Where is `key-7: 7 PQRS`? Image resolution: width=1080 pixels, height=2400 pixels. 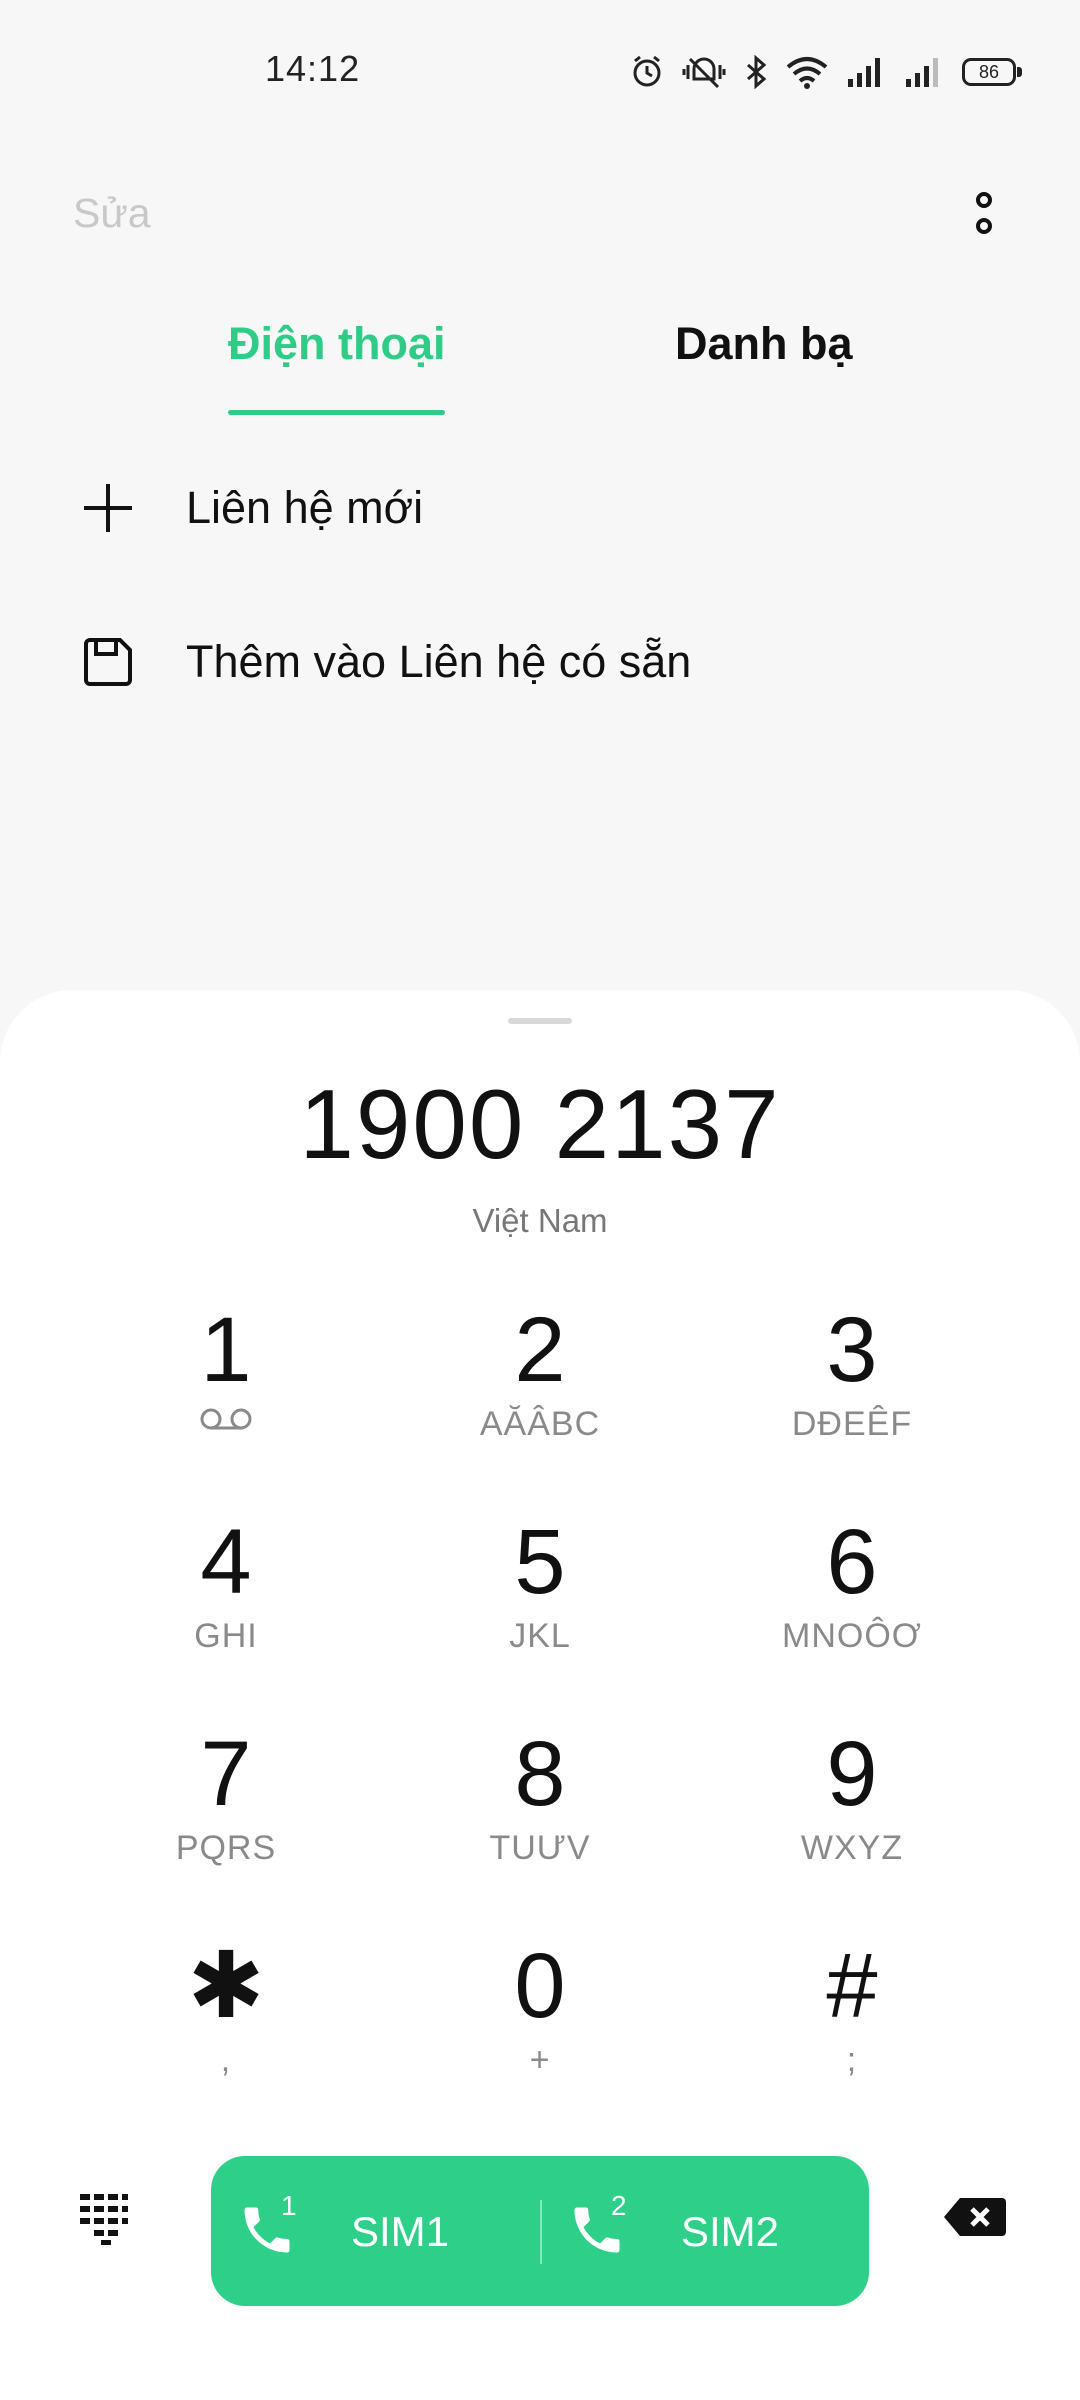 key-7: 7 PQRS is located at coordinates (226, 1799).